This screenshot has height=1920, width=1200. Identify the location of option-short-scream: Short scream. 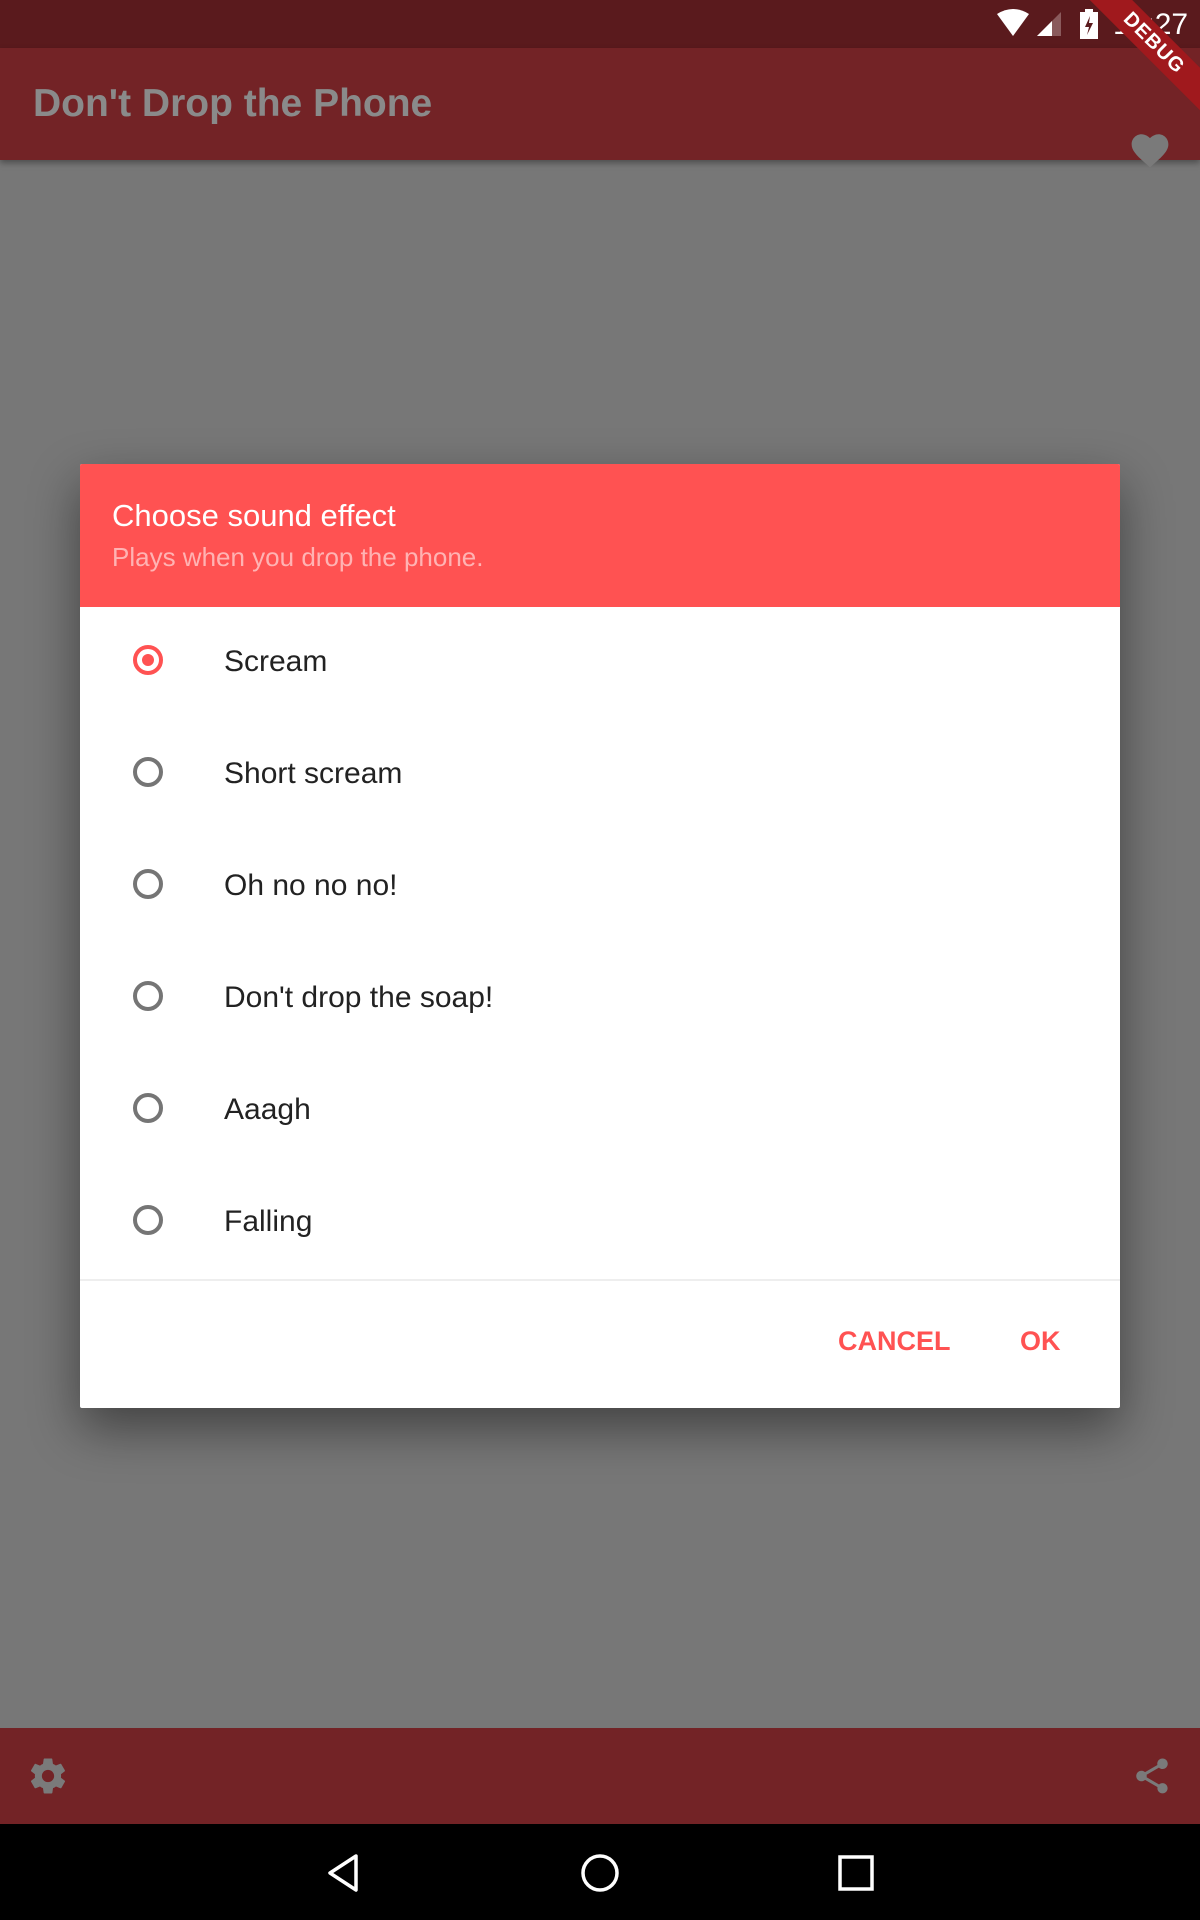
(600, 775).